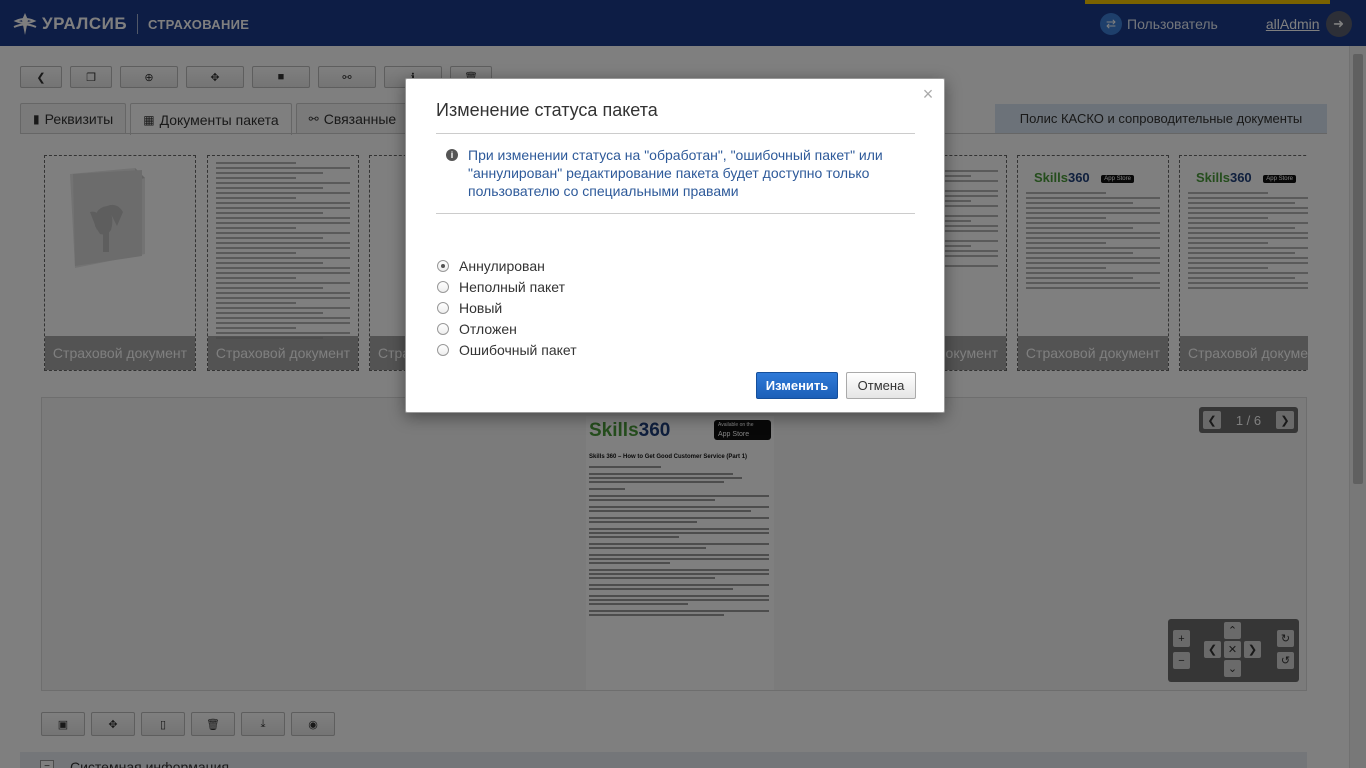 This screenshot has height=768, width=1366. What do you see at coordinates (881, 385) in the screenshot?
I see `cancel-button: Отмена` at bounding box center [881, 385].